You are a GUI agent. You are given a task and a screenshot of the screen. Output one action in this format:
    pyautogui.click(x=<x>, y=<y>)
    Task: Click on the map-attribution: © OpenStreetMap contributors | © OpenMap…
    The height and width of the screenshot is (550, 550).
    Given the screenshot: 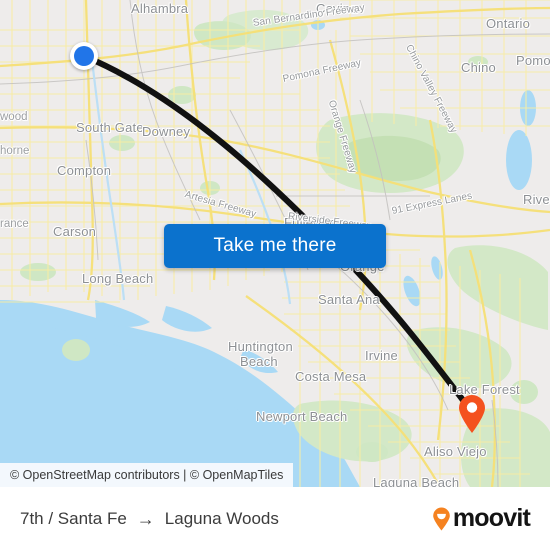 What is the action you would take?
    pyautogui.click(x=147, y=475)
    